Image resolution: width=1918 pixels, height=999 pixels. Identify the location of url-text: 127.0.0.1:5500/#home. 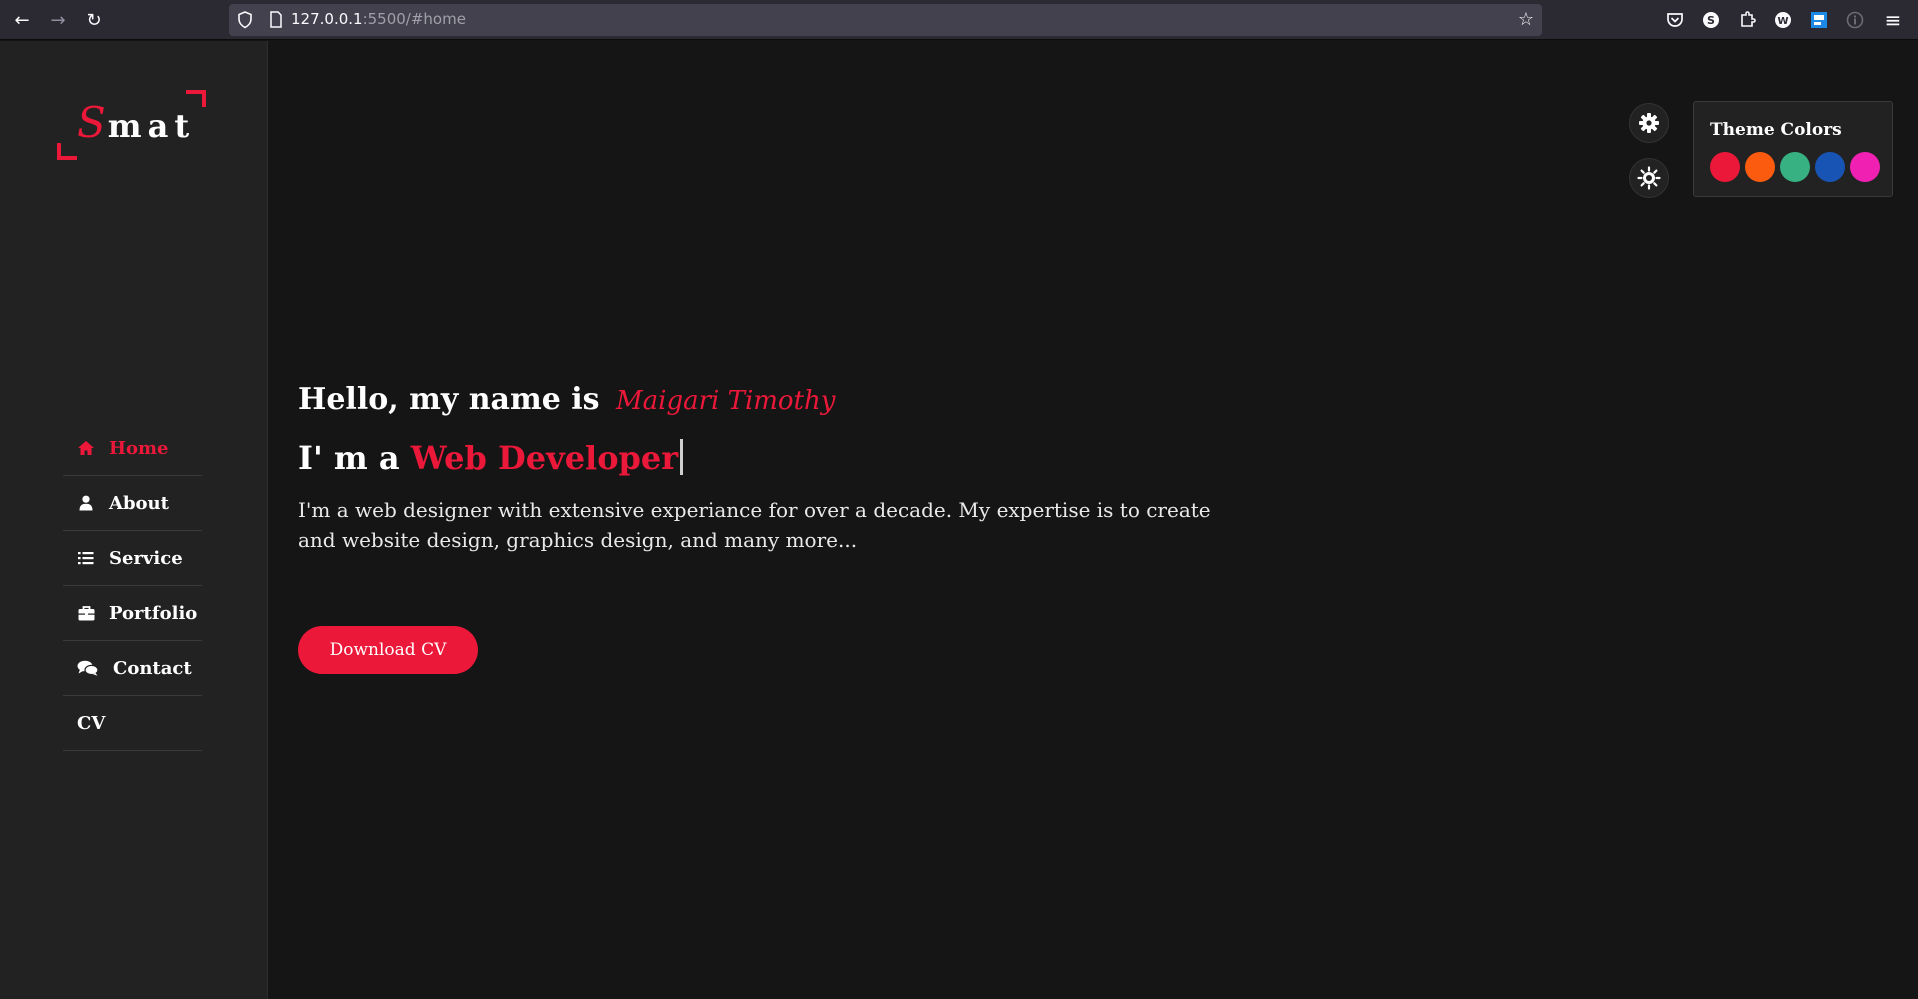
(378, 19).